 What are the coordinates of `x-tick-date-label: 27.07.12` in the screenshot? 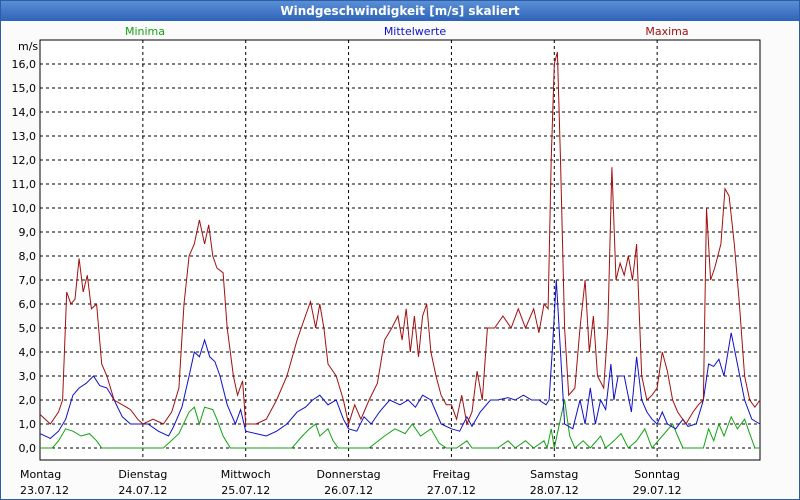 It's located at (451, 490).